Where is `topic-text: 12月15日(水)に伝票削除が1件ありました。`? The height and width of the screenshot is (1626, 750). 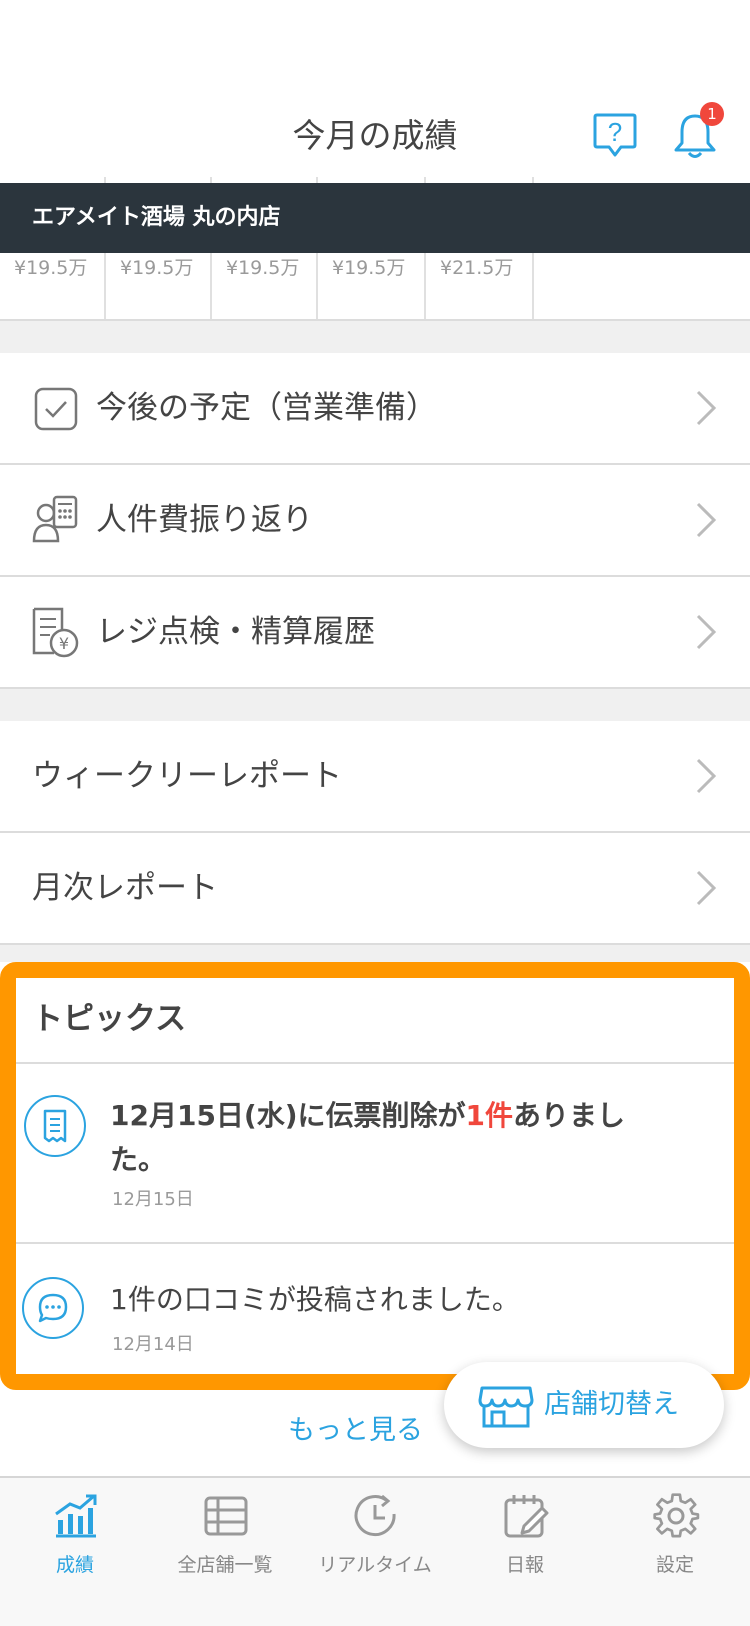 topic-text: 12月15日(水)に伝票削除が1件ありました。 is located at coordinates (380, 1138).